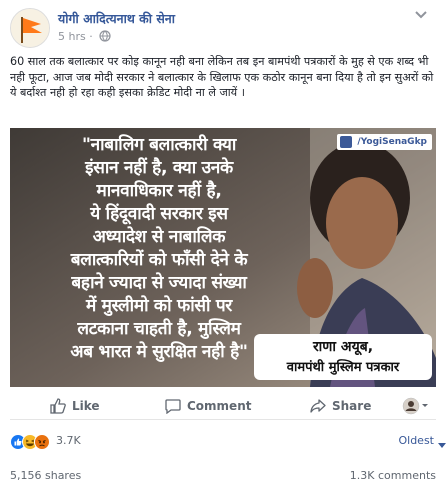 This screenshot has height=496, width=446. Describe the element at coordinates (223, 476) in the screenshot. I see `stats-bar: 5,156 shares 1.3K comments` at that location.